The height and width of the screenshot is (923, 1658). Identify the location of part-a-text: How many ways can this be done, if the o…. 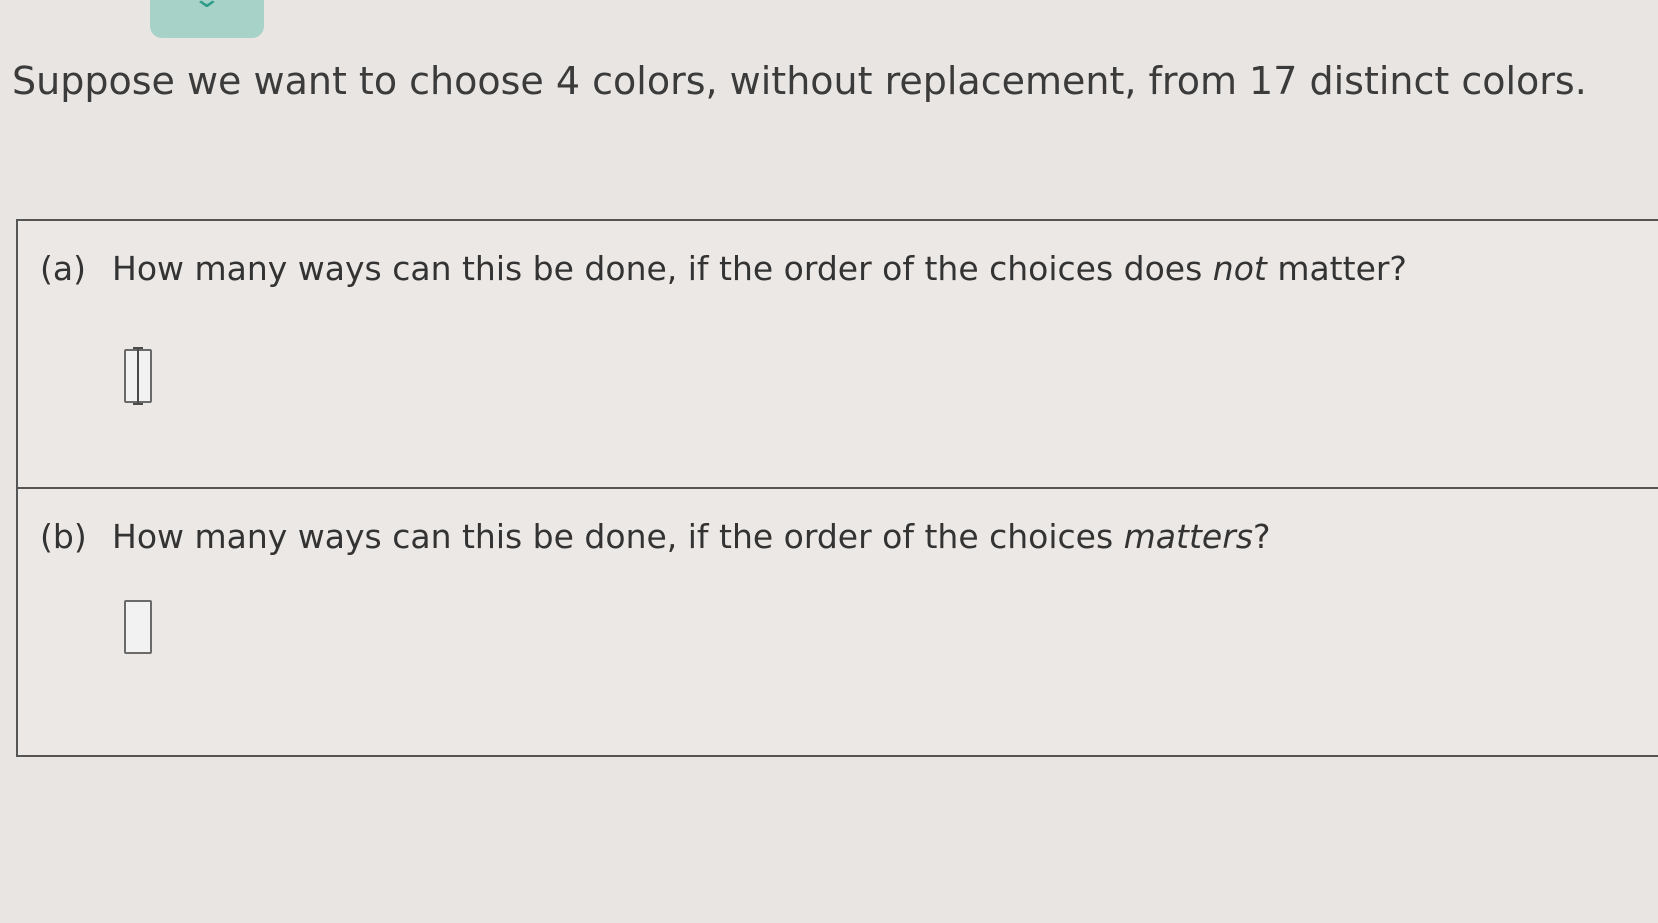
(662, 268).